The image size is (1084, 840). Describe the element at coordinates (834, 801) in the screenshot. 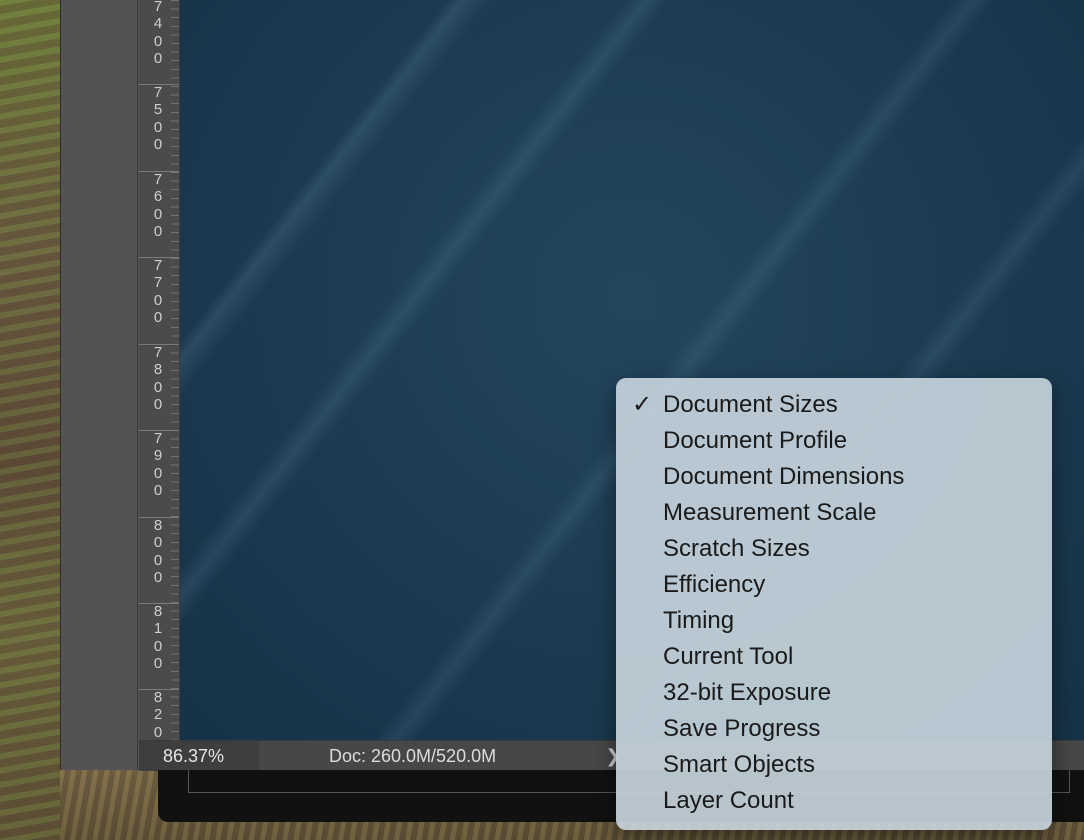

I see `menu-item-layer-count: Layer Count` at that location.